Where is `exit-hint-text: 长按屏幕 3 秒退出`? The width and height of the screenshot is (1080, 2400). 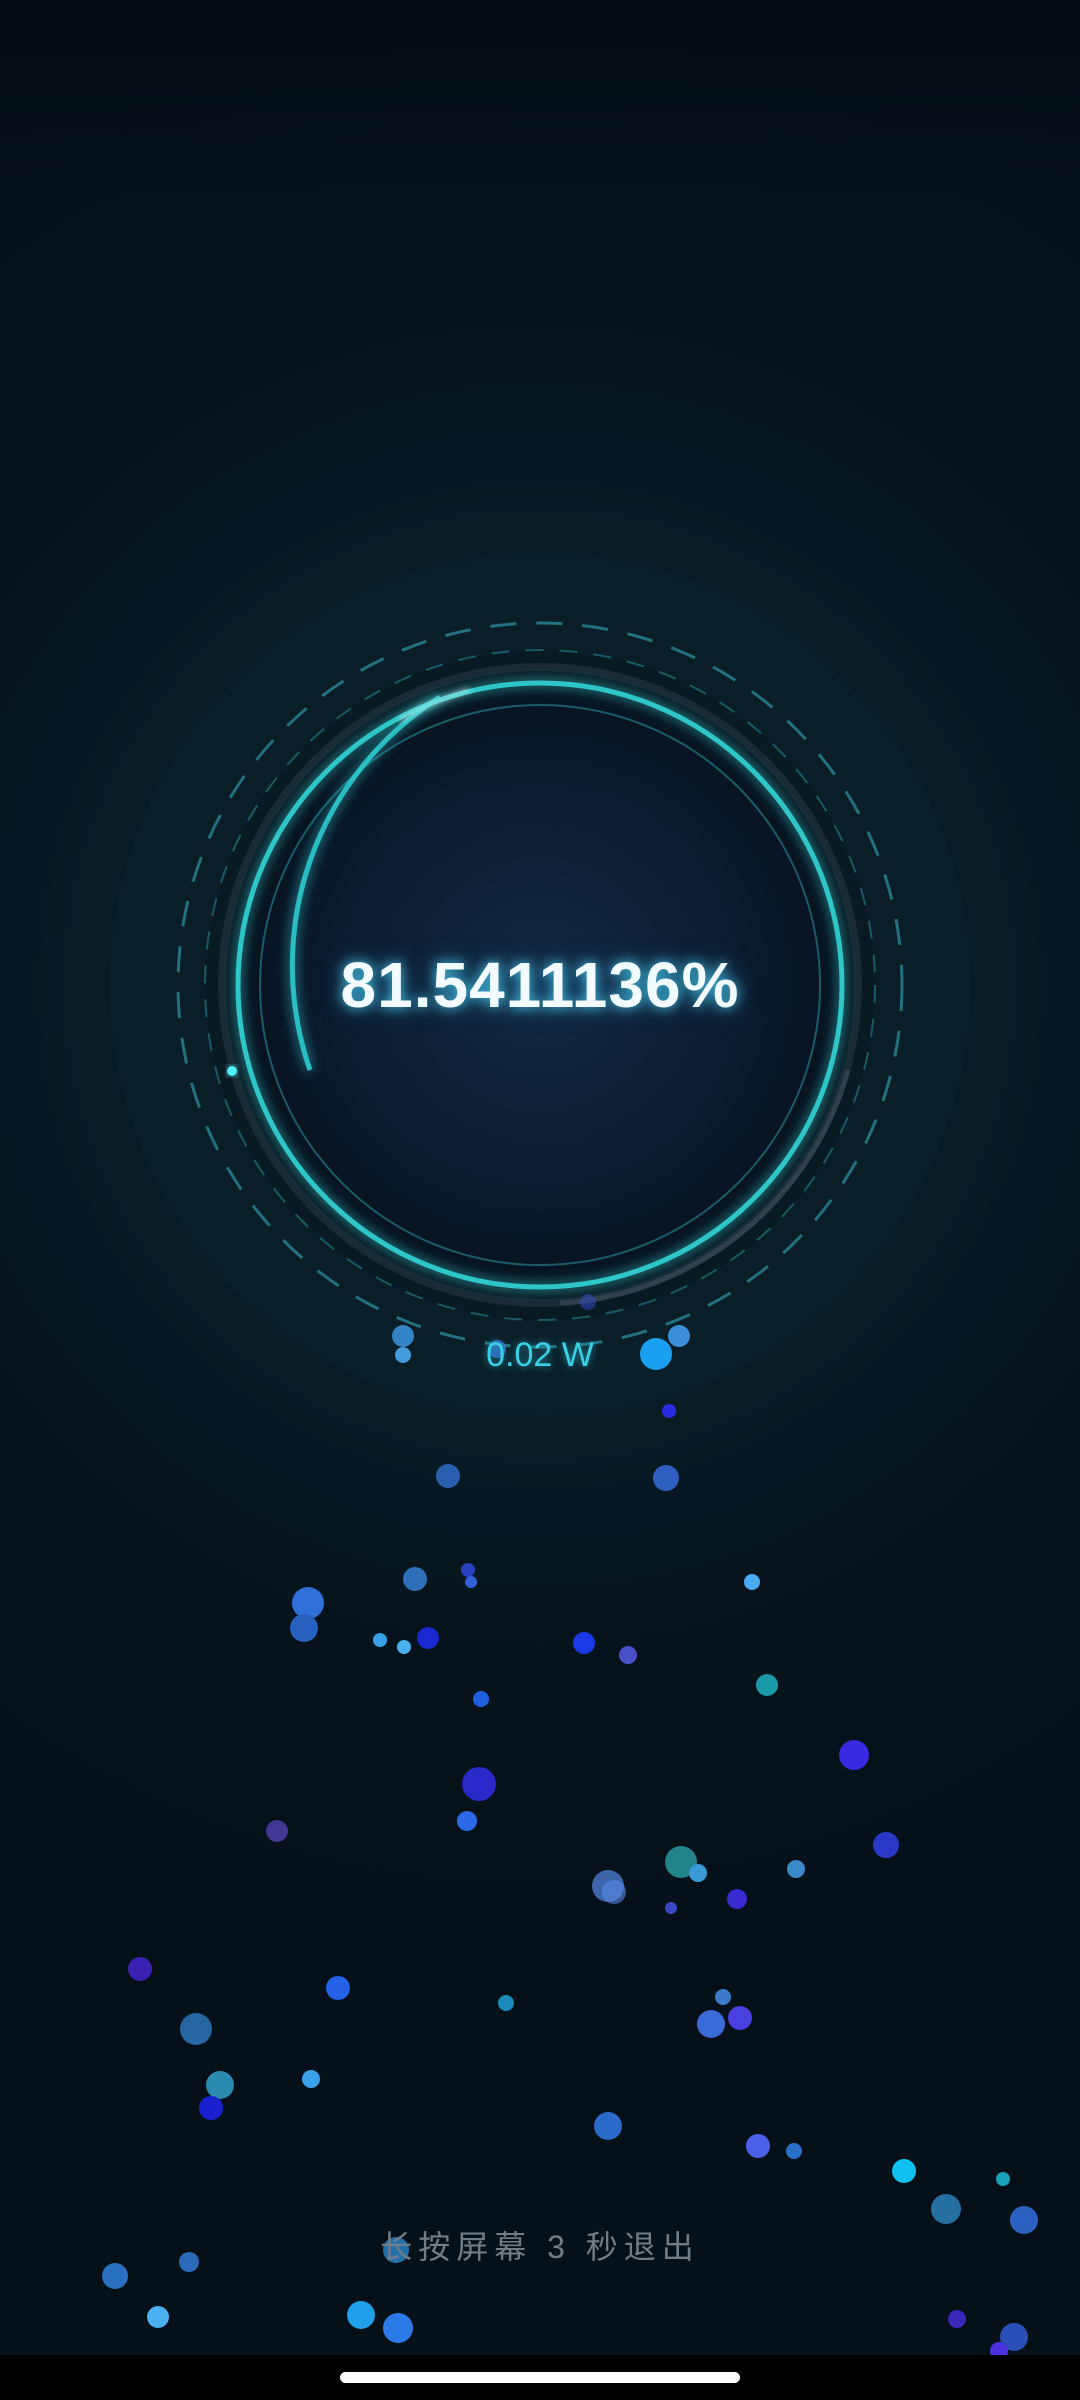
exit-hint-text: 长按屏幕 3 秒退出 is located at coordinates (540, 2247).